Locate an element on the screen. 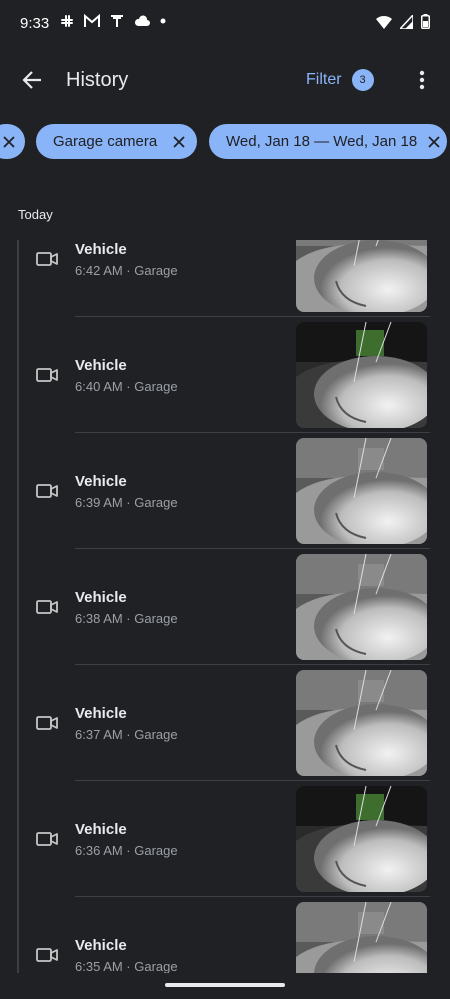 The image size is (450, 999). filter-chips: Garage camera Wed, Jan 18 — Wed, Jan 18 is located at coordinates (225, 142).